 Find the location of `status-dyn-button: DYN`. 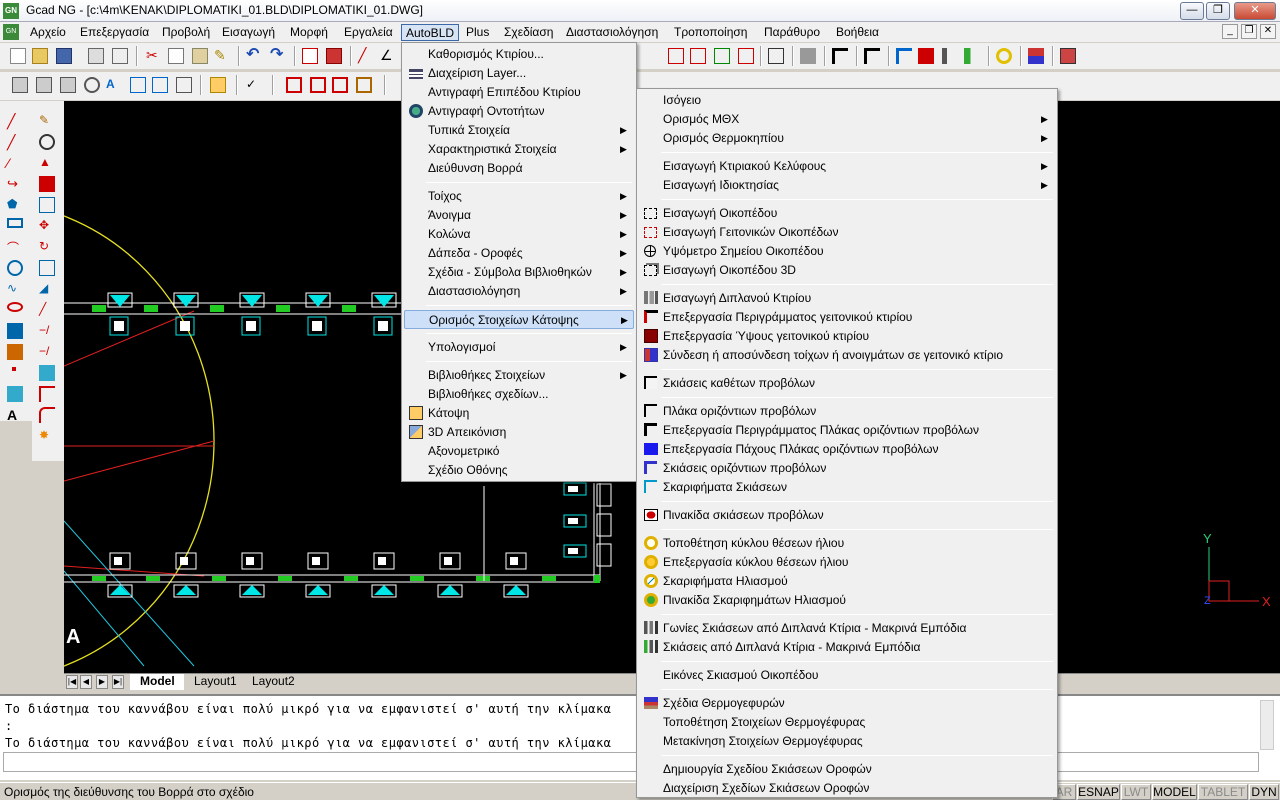

status-dyn-button: DYN is located at coordinates (1264, 792).